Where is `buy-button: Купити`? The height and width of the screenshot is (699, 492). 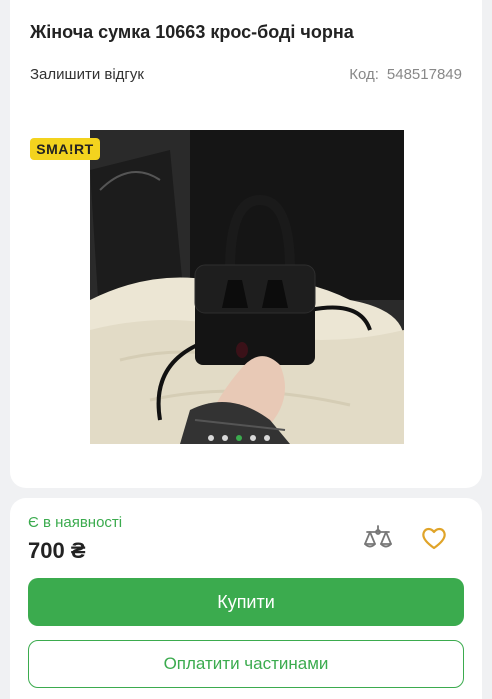
buy-button: Купити is located at coordinates (246, 602).